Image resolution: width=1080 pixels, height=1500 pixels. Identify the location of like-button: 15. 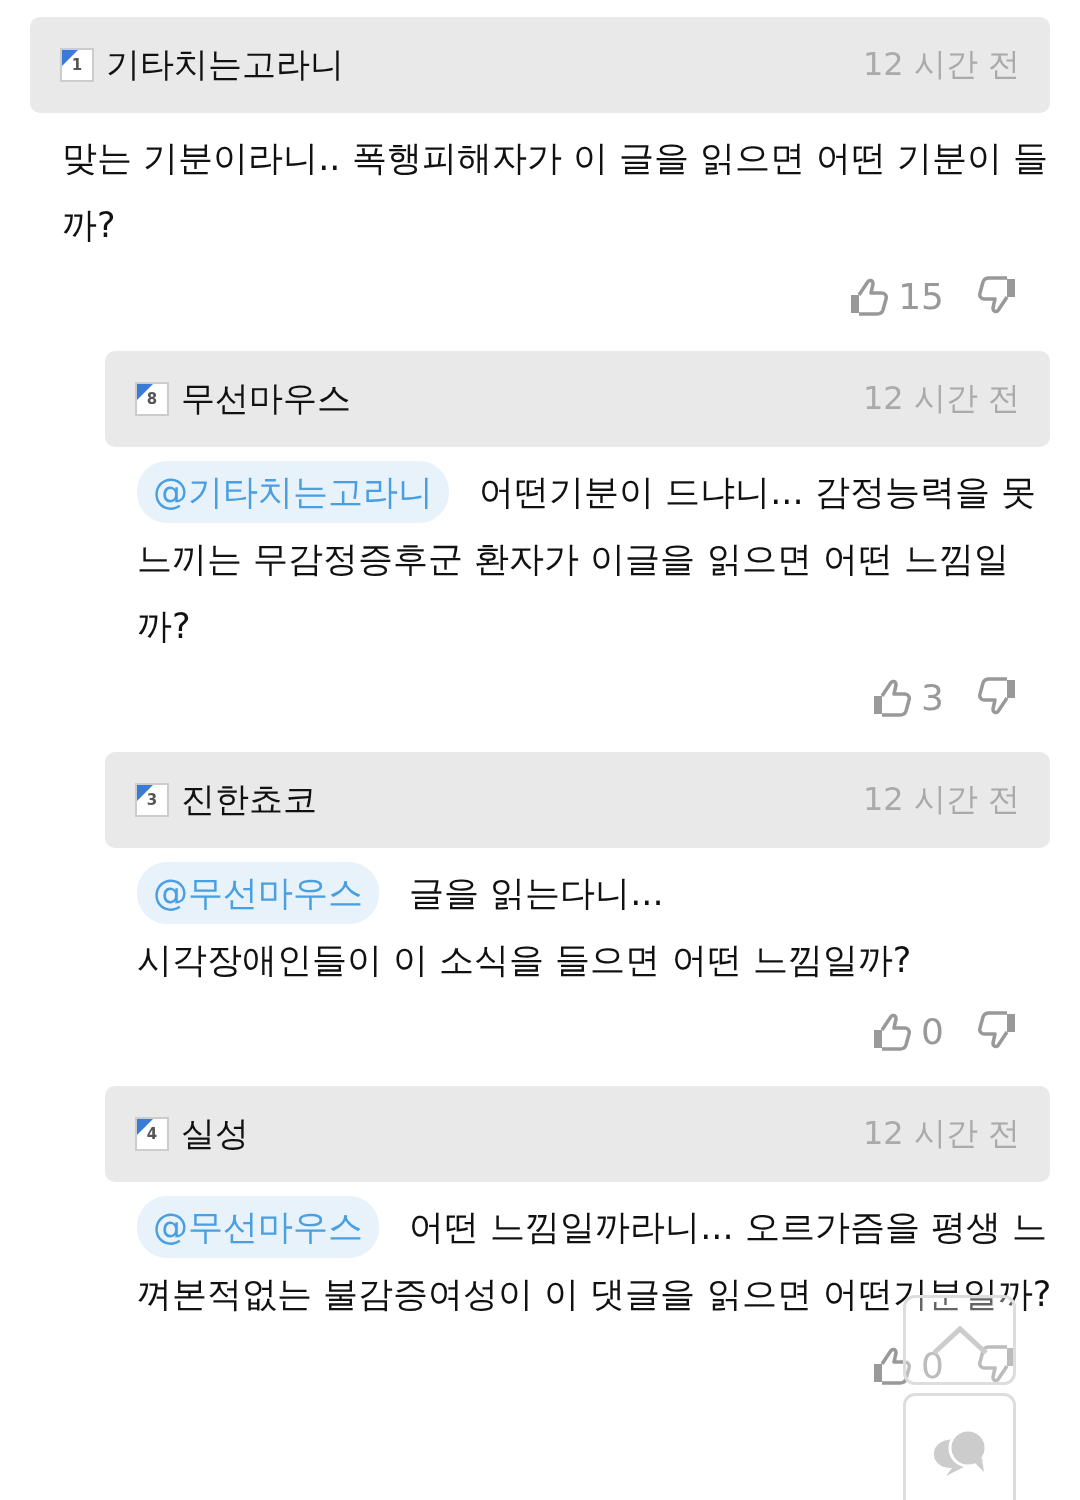
(896, 296).